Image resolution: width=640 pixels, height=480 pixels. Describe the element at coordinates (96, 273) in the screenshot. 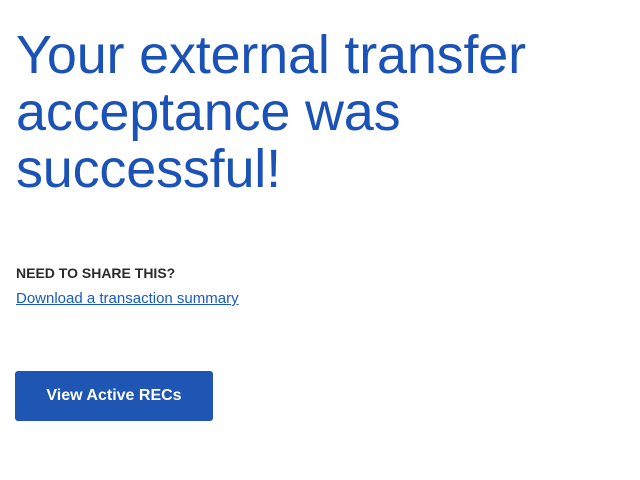

I see `share-section-label: NEED TO SHARE THIS?` at that location.